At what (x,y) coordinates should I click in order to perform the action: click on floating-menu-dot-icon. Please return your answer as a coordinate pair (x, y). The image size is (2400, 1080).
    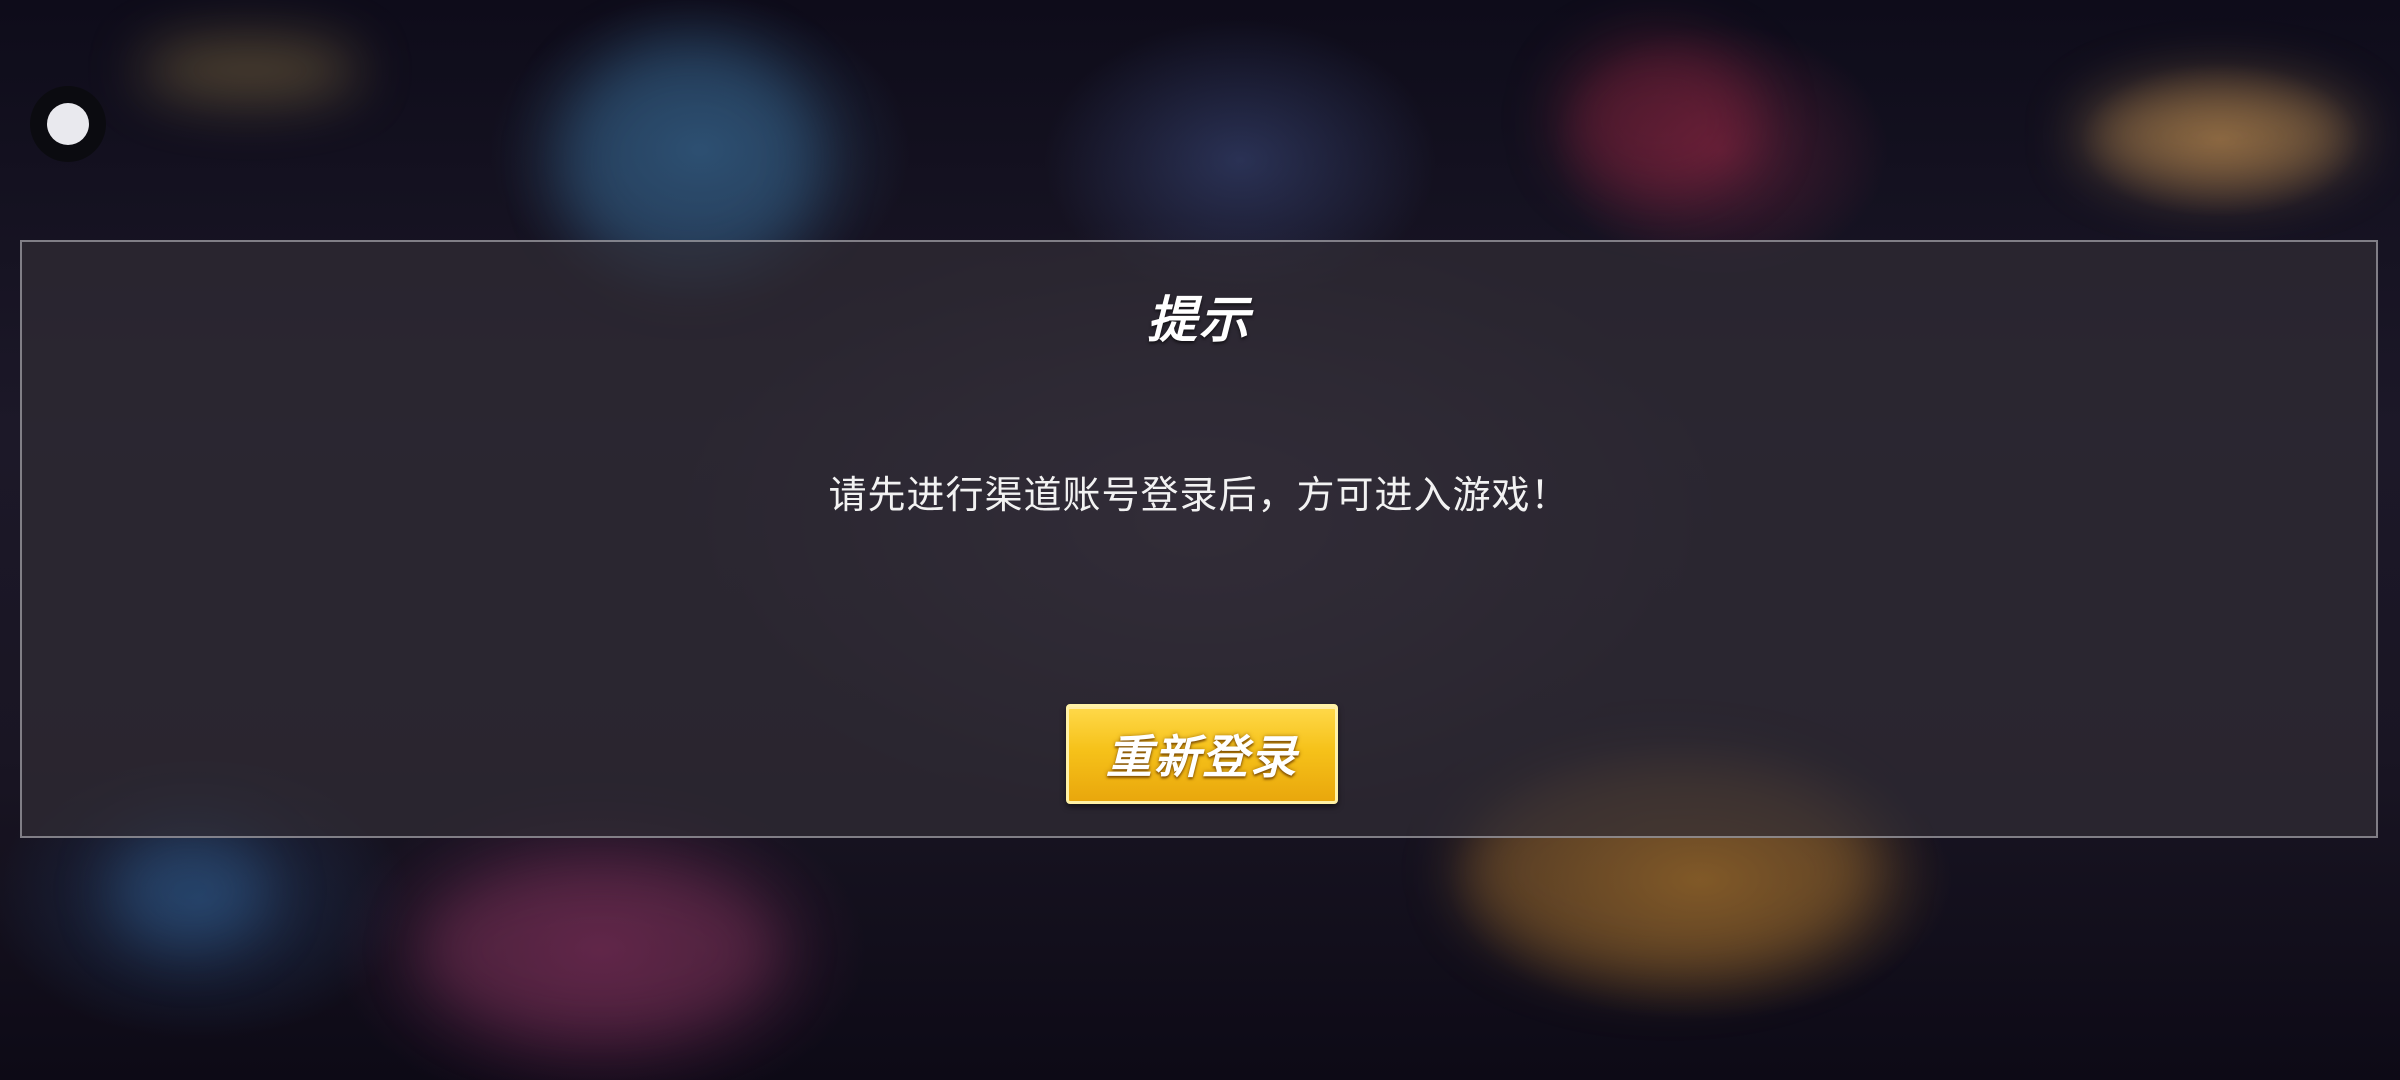
    Looking at the image, I should click on (68, 124).